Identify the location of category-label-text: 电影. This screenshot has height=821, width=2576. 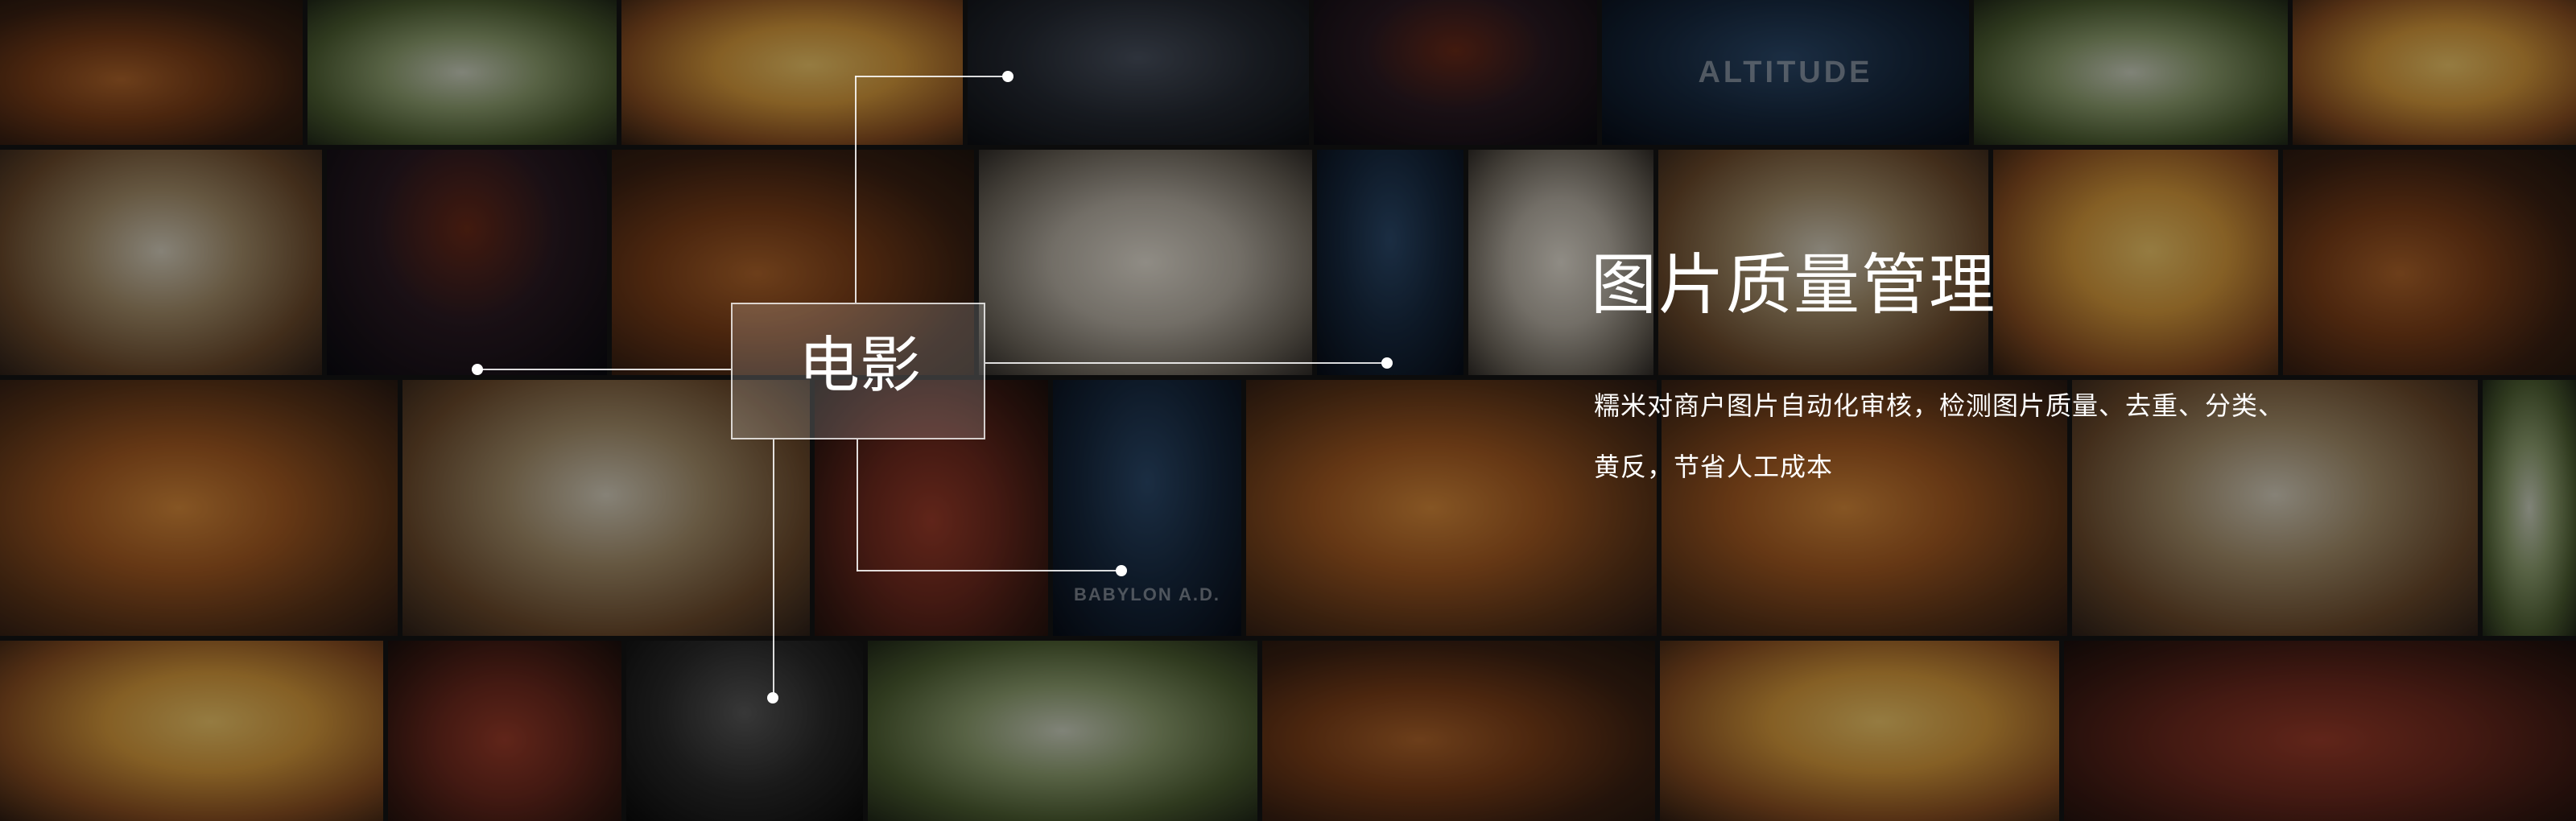
(860, 365).